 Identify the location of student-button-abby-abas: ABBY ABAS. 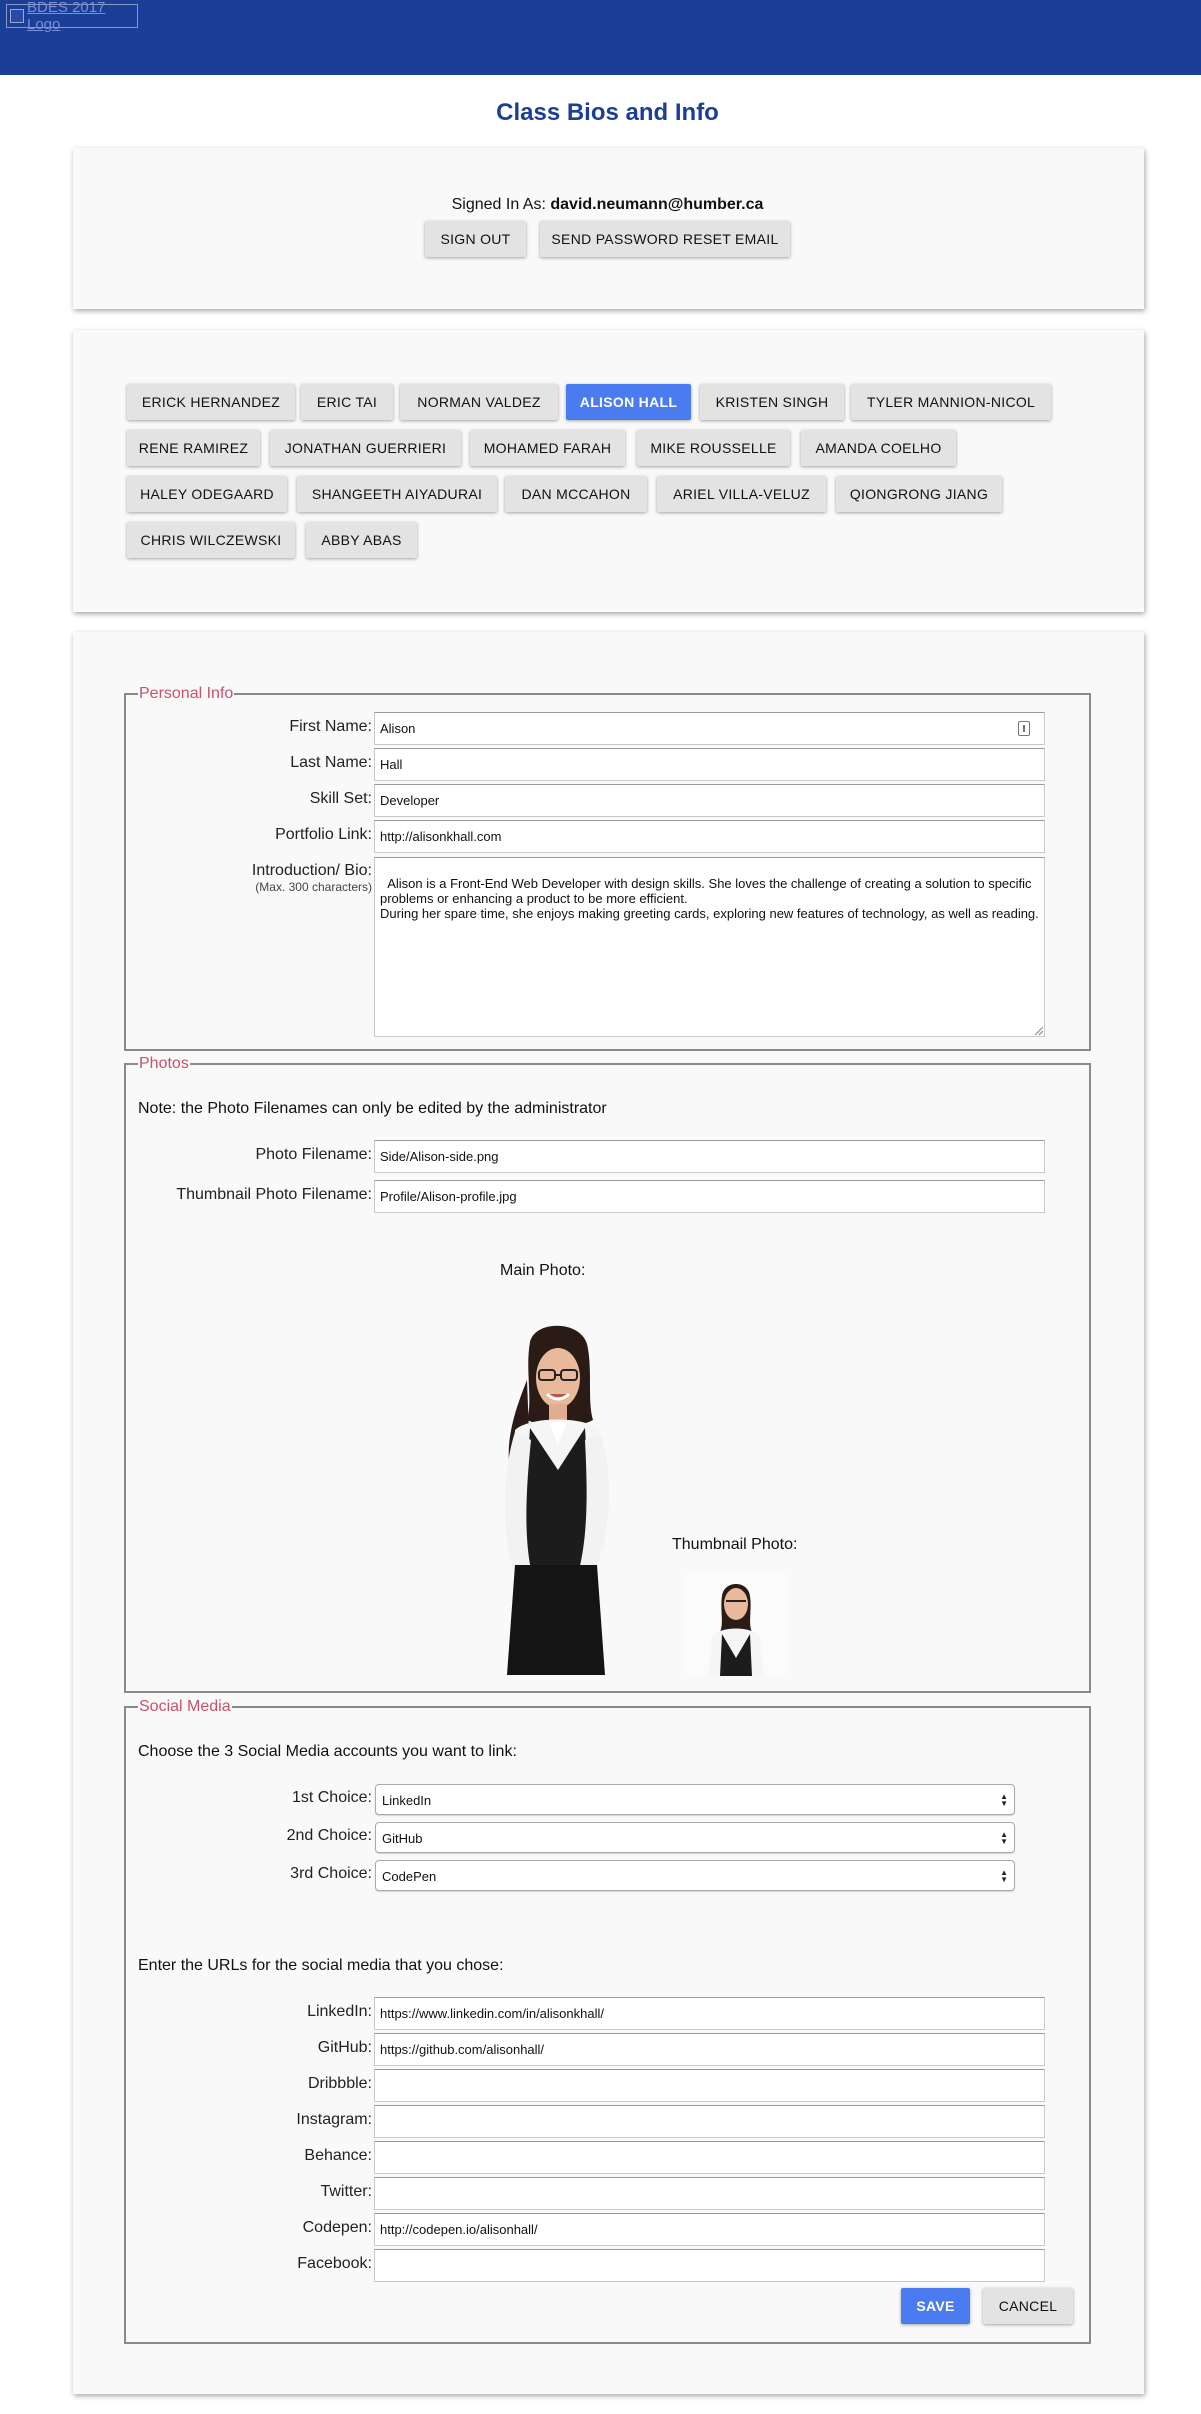
(361, 540).